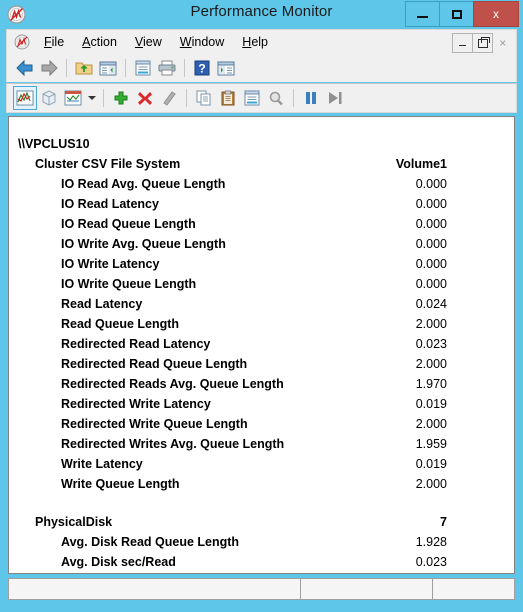 Image resolution: width=523 pixels, height=612 pixels. Describe the element at coordinates (143, 68) in the screenshot. I see `properties-icon` at that location.